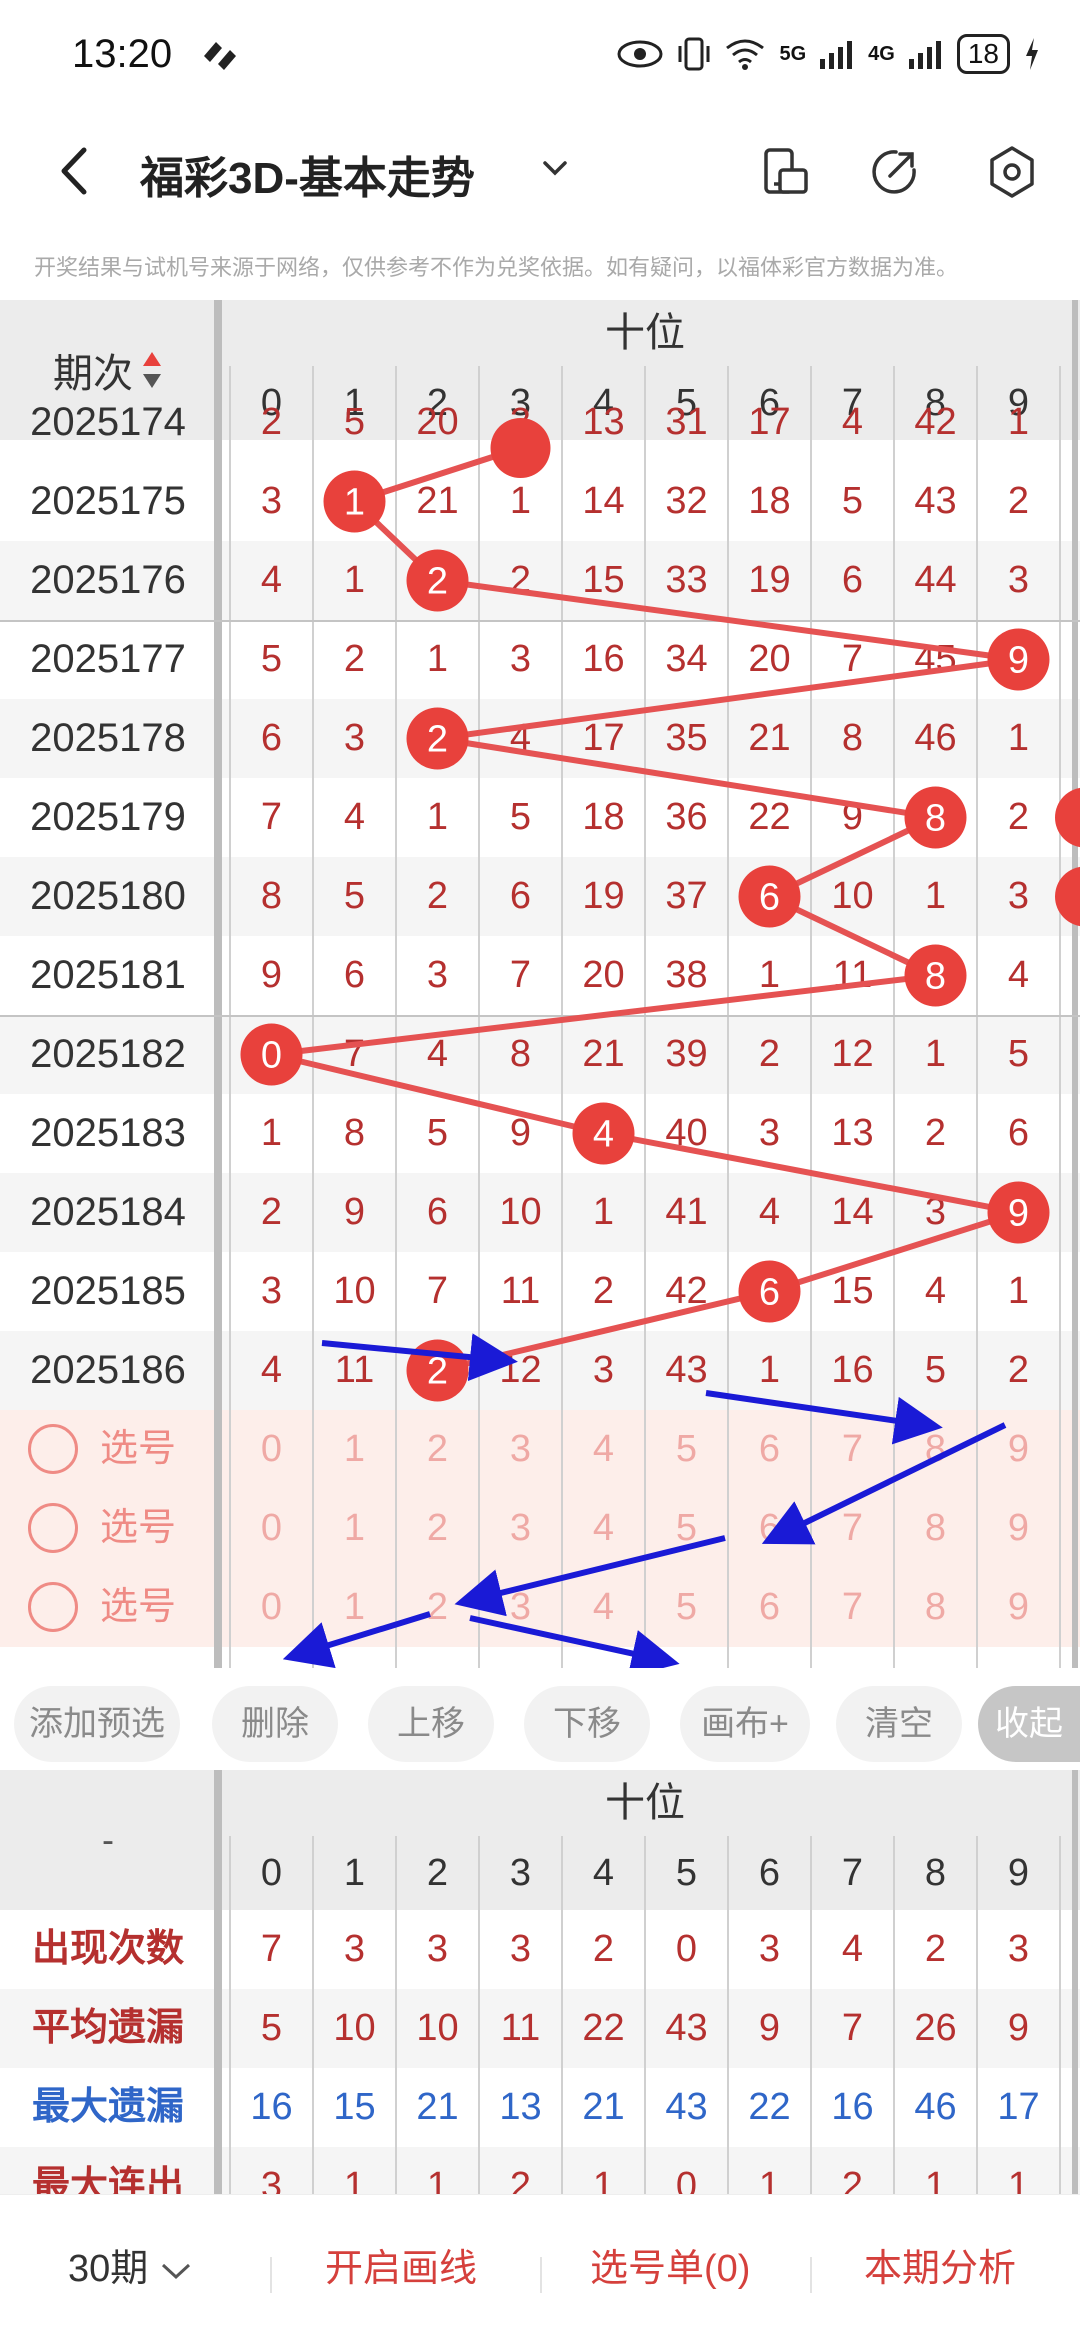 The width and height of the screenshot is (1080, 2340). What do you see at coordinates (275, 1724) in the screenshot?
I see `delete-button: 删除` at bounding box center [275, 1724].